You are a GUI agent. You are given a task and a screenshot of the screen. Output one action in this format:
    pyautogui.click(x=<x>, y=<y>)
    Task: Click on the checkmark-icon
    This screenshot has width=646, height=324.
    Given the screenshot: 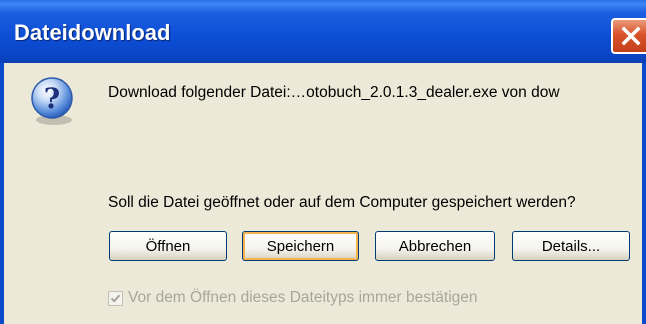 What is the action you would take?
    pyautogui.click(x=115, y=298)
    